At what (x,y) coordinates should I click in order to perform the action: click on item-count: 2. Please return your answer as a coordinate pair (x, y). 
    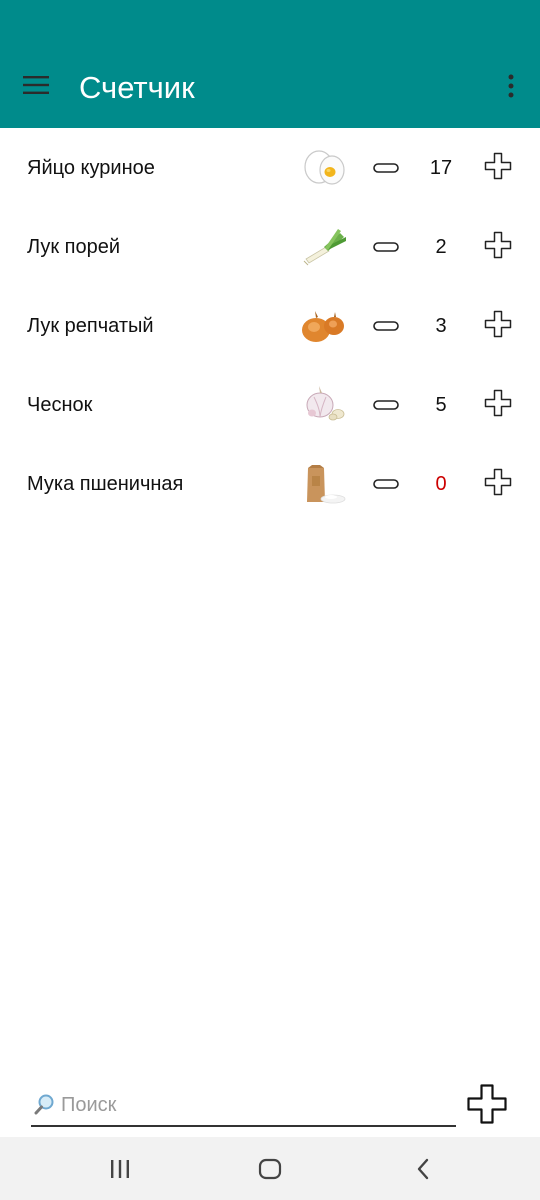
    Looking at the image, I should click on (441, 247).